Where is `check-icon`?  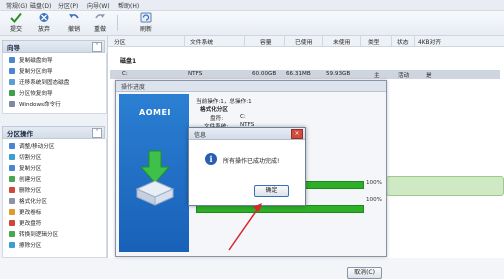 check-icon is located at coordinates (16, 17).